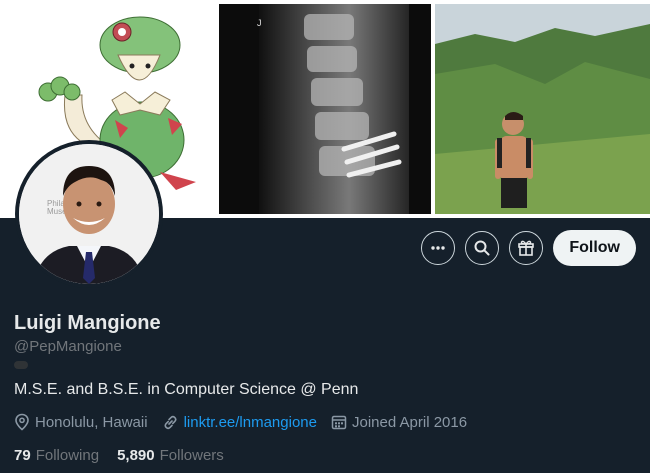 This screenshot has height=473, width=650. I want to click on following-stat: 79 Following, so click(56, 455).